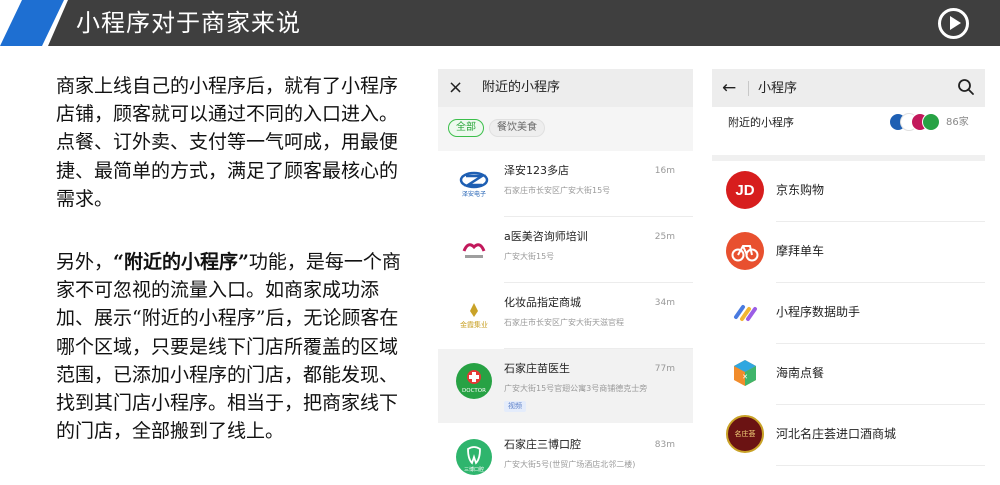  Describe the element at coordinates (818, 312) in the screenshot. I see `mini-program-label: 小程序数据助手` at that location.